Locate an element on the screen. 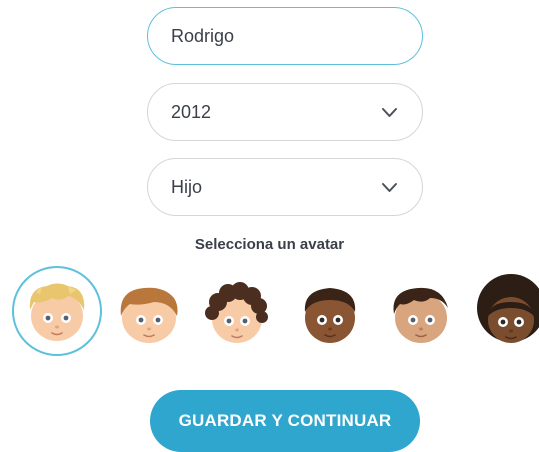  avatar-option-curly-brown is located at coordinates (237, 311).